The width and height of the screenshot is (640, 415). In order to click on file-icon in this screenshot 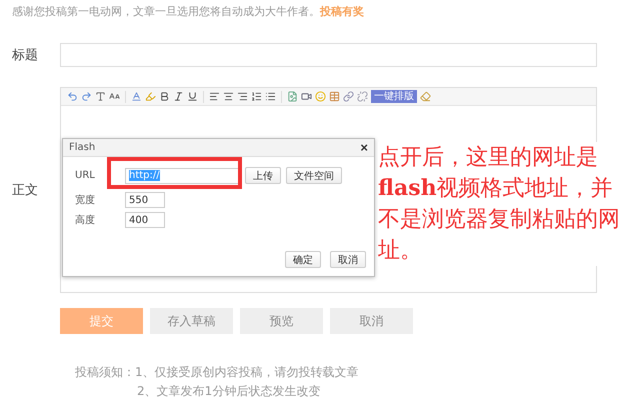, I will do `click(292, 96)`.